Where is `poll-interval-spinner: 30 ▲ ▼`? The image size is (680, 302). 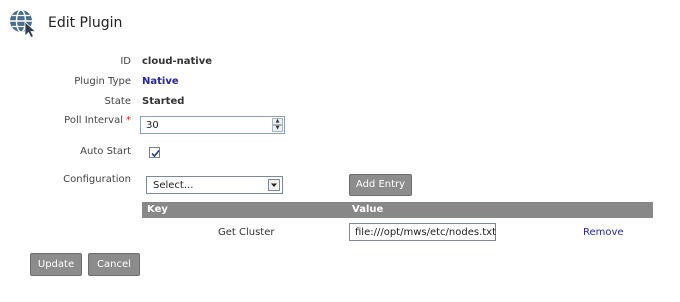
poll-interval-spinner: 30 ▲ ▼ is located at coordinates (212, 125).